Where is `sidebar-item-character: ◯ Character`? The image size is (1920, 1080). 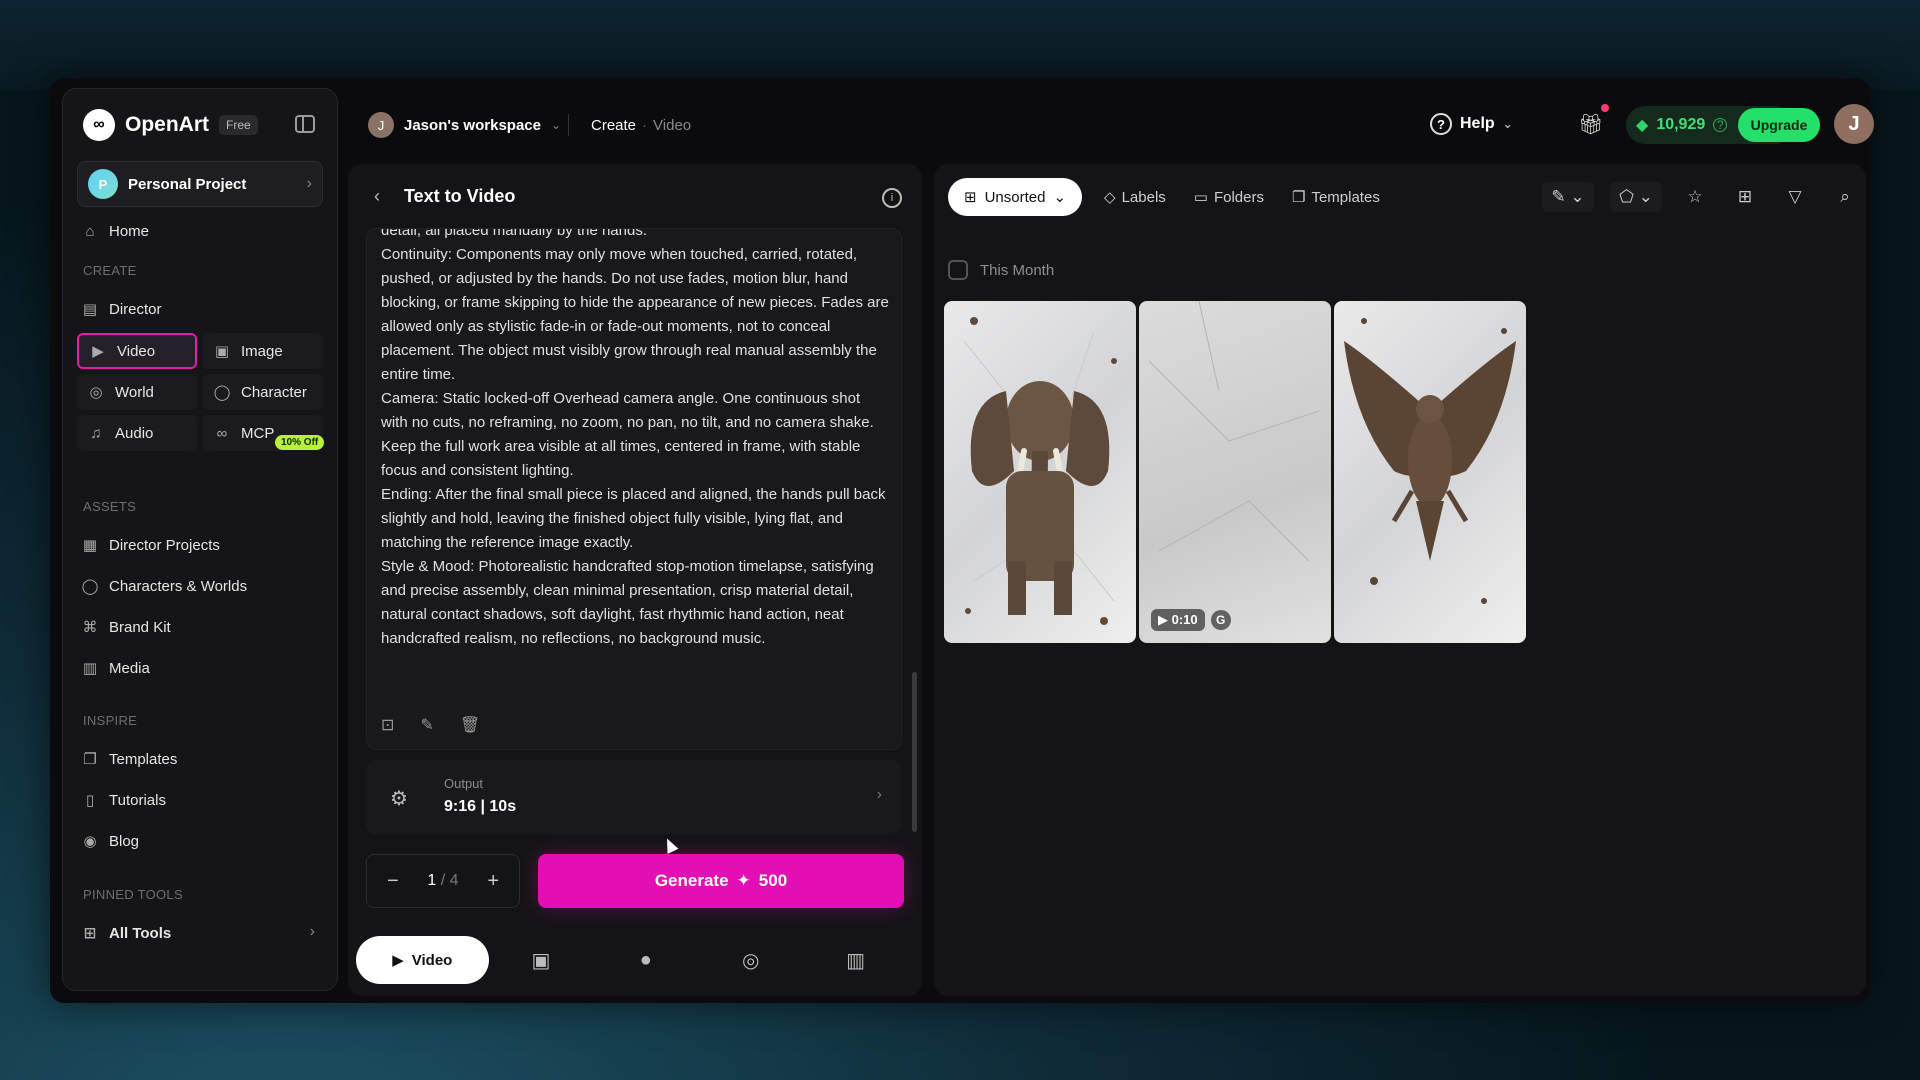 sidebar-item-character: ◯ Character is located at coordinates (263, 392).